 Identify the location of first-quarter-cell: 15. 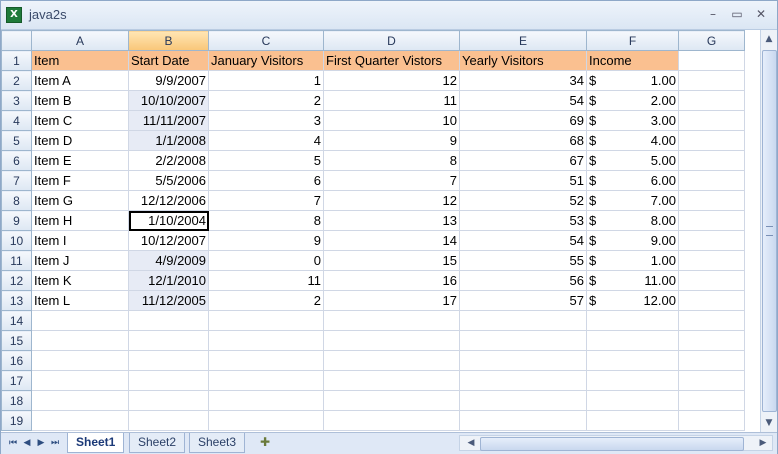
(391, 260).